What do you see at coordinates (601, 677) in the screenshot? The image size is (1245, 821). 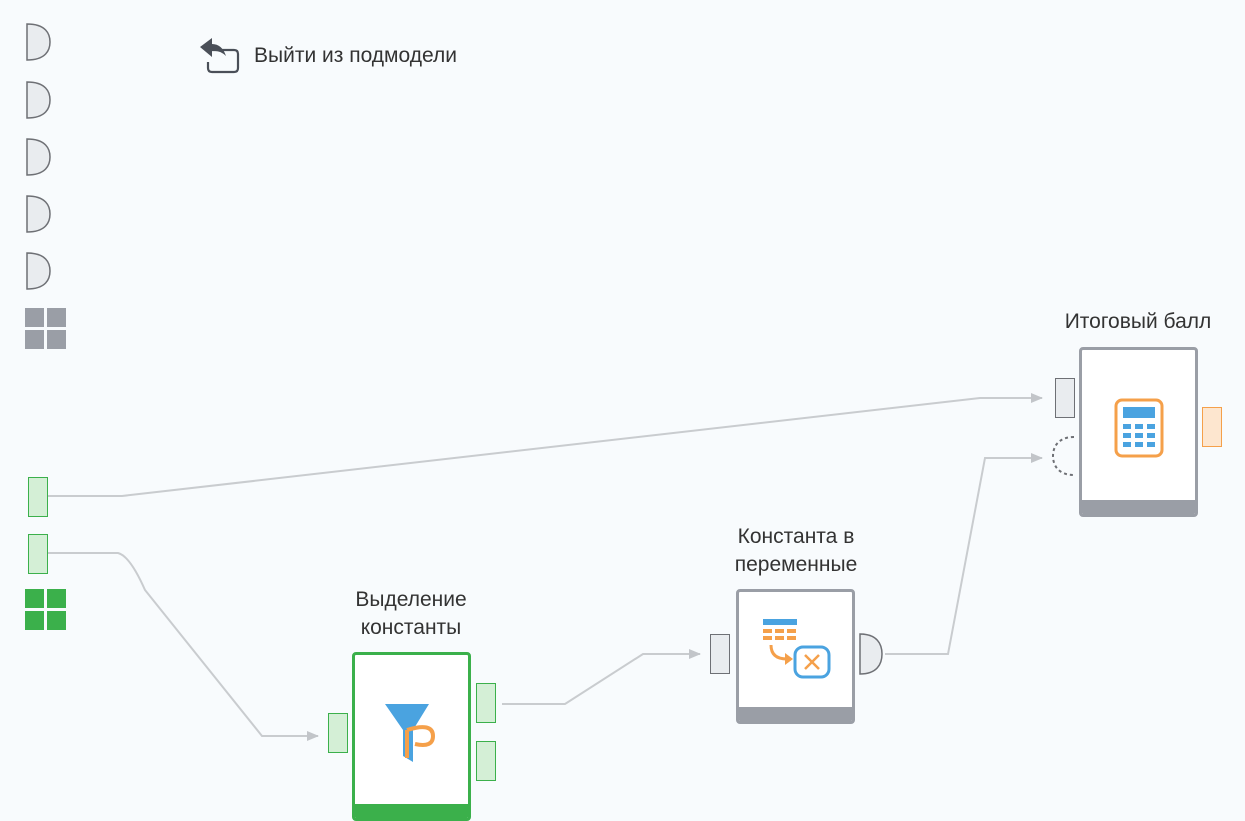 I see `link-extract-const-to-const-vars` at bounding box center [601, 677].